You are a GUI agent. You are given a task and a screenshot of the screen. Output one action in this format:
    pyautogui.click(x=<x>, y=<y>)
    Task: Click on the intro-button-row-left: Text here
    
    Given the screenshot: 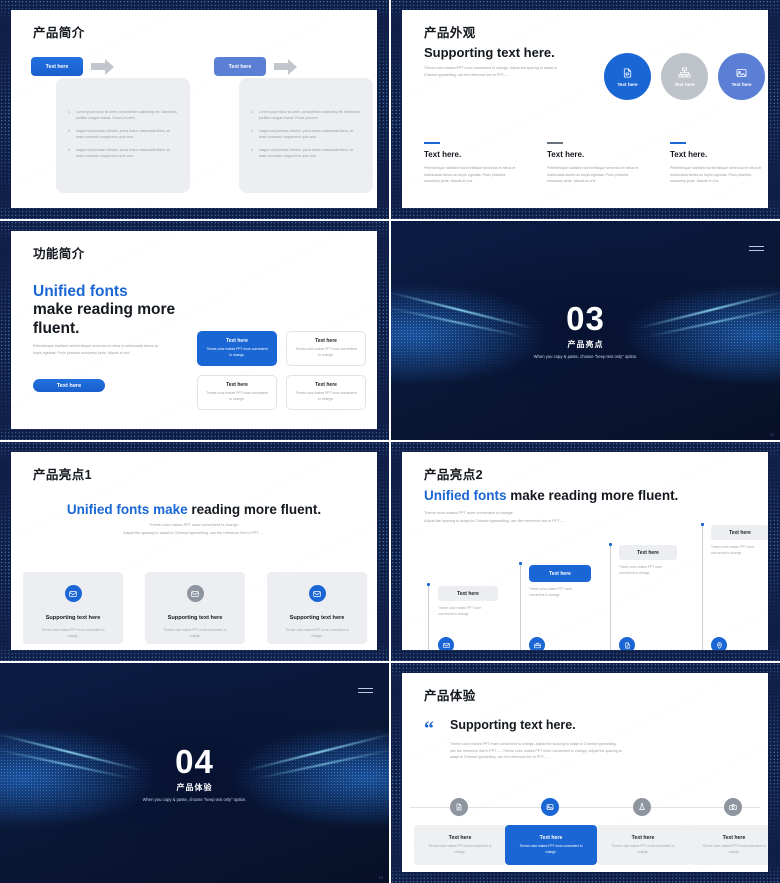 What is the action you would take?
    pyautogui.click(x=111, y=66)
    